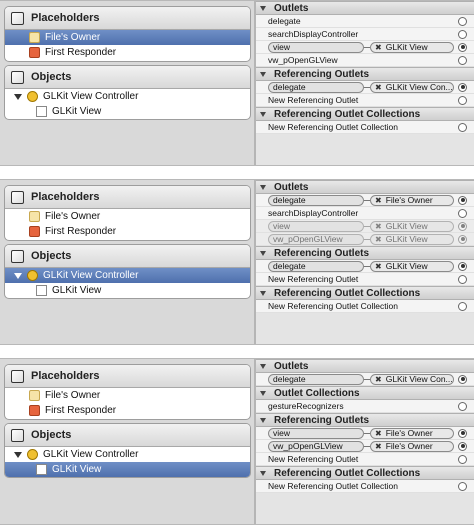  What do you see at coordinates (365, 393) in the screenshot?
I see `outlet-collections-header: Outlet Collections` at bounding box center [365, 393].